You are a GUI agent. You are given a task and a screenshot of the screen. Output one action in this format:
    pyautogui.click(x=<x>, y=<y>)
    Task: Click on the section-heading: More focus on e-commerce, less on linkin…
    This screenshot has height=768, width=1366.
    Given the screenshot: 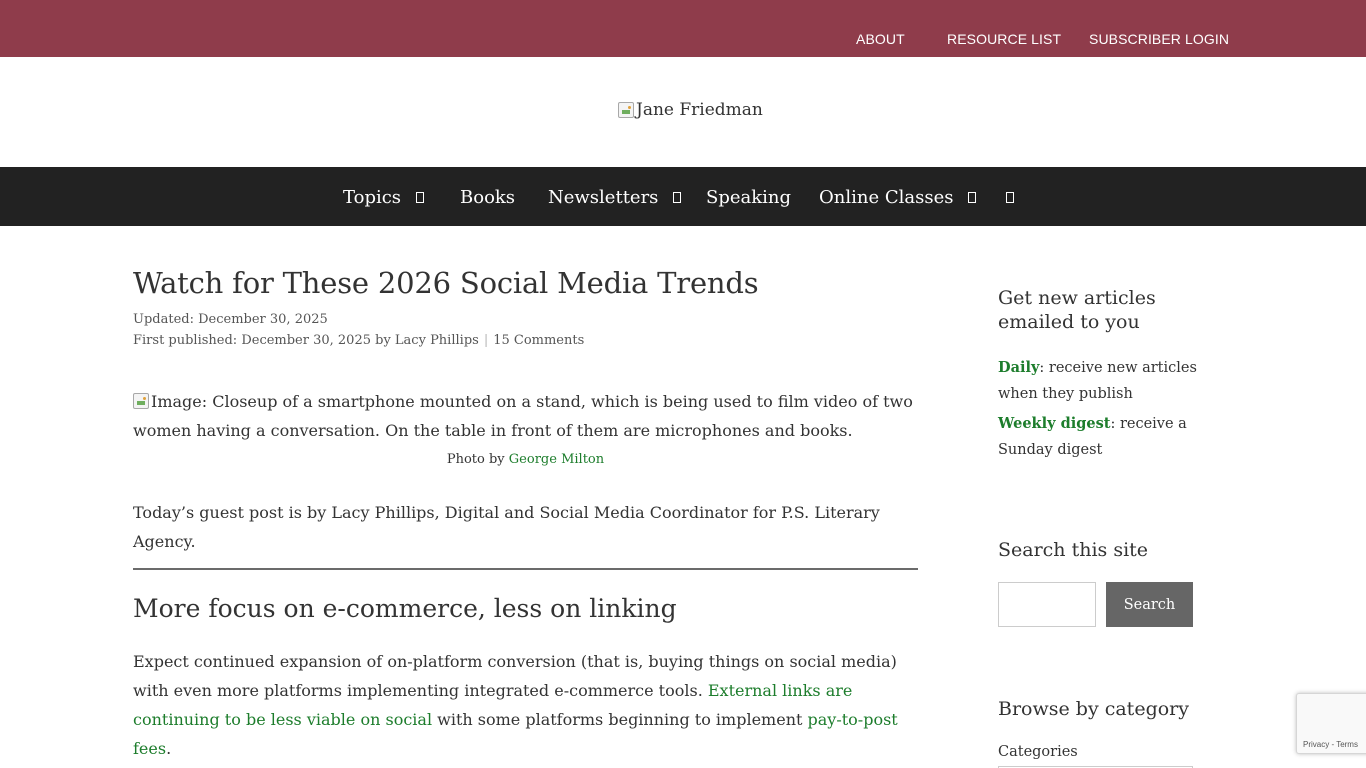 What is the action you would take?
    pyautogui.click(x=405, y=608)
    